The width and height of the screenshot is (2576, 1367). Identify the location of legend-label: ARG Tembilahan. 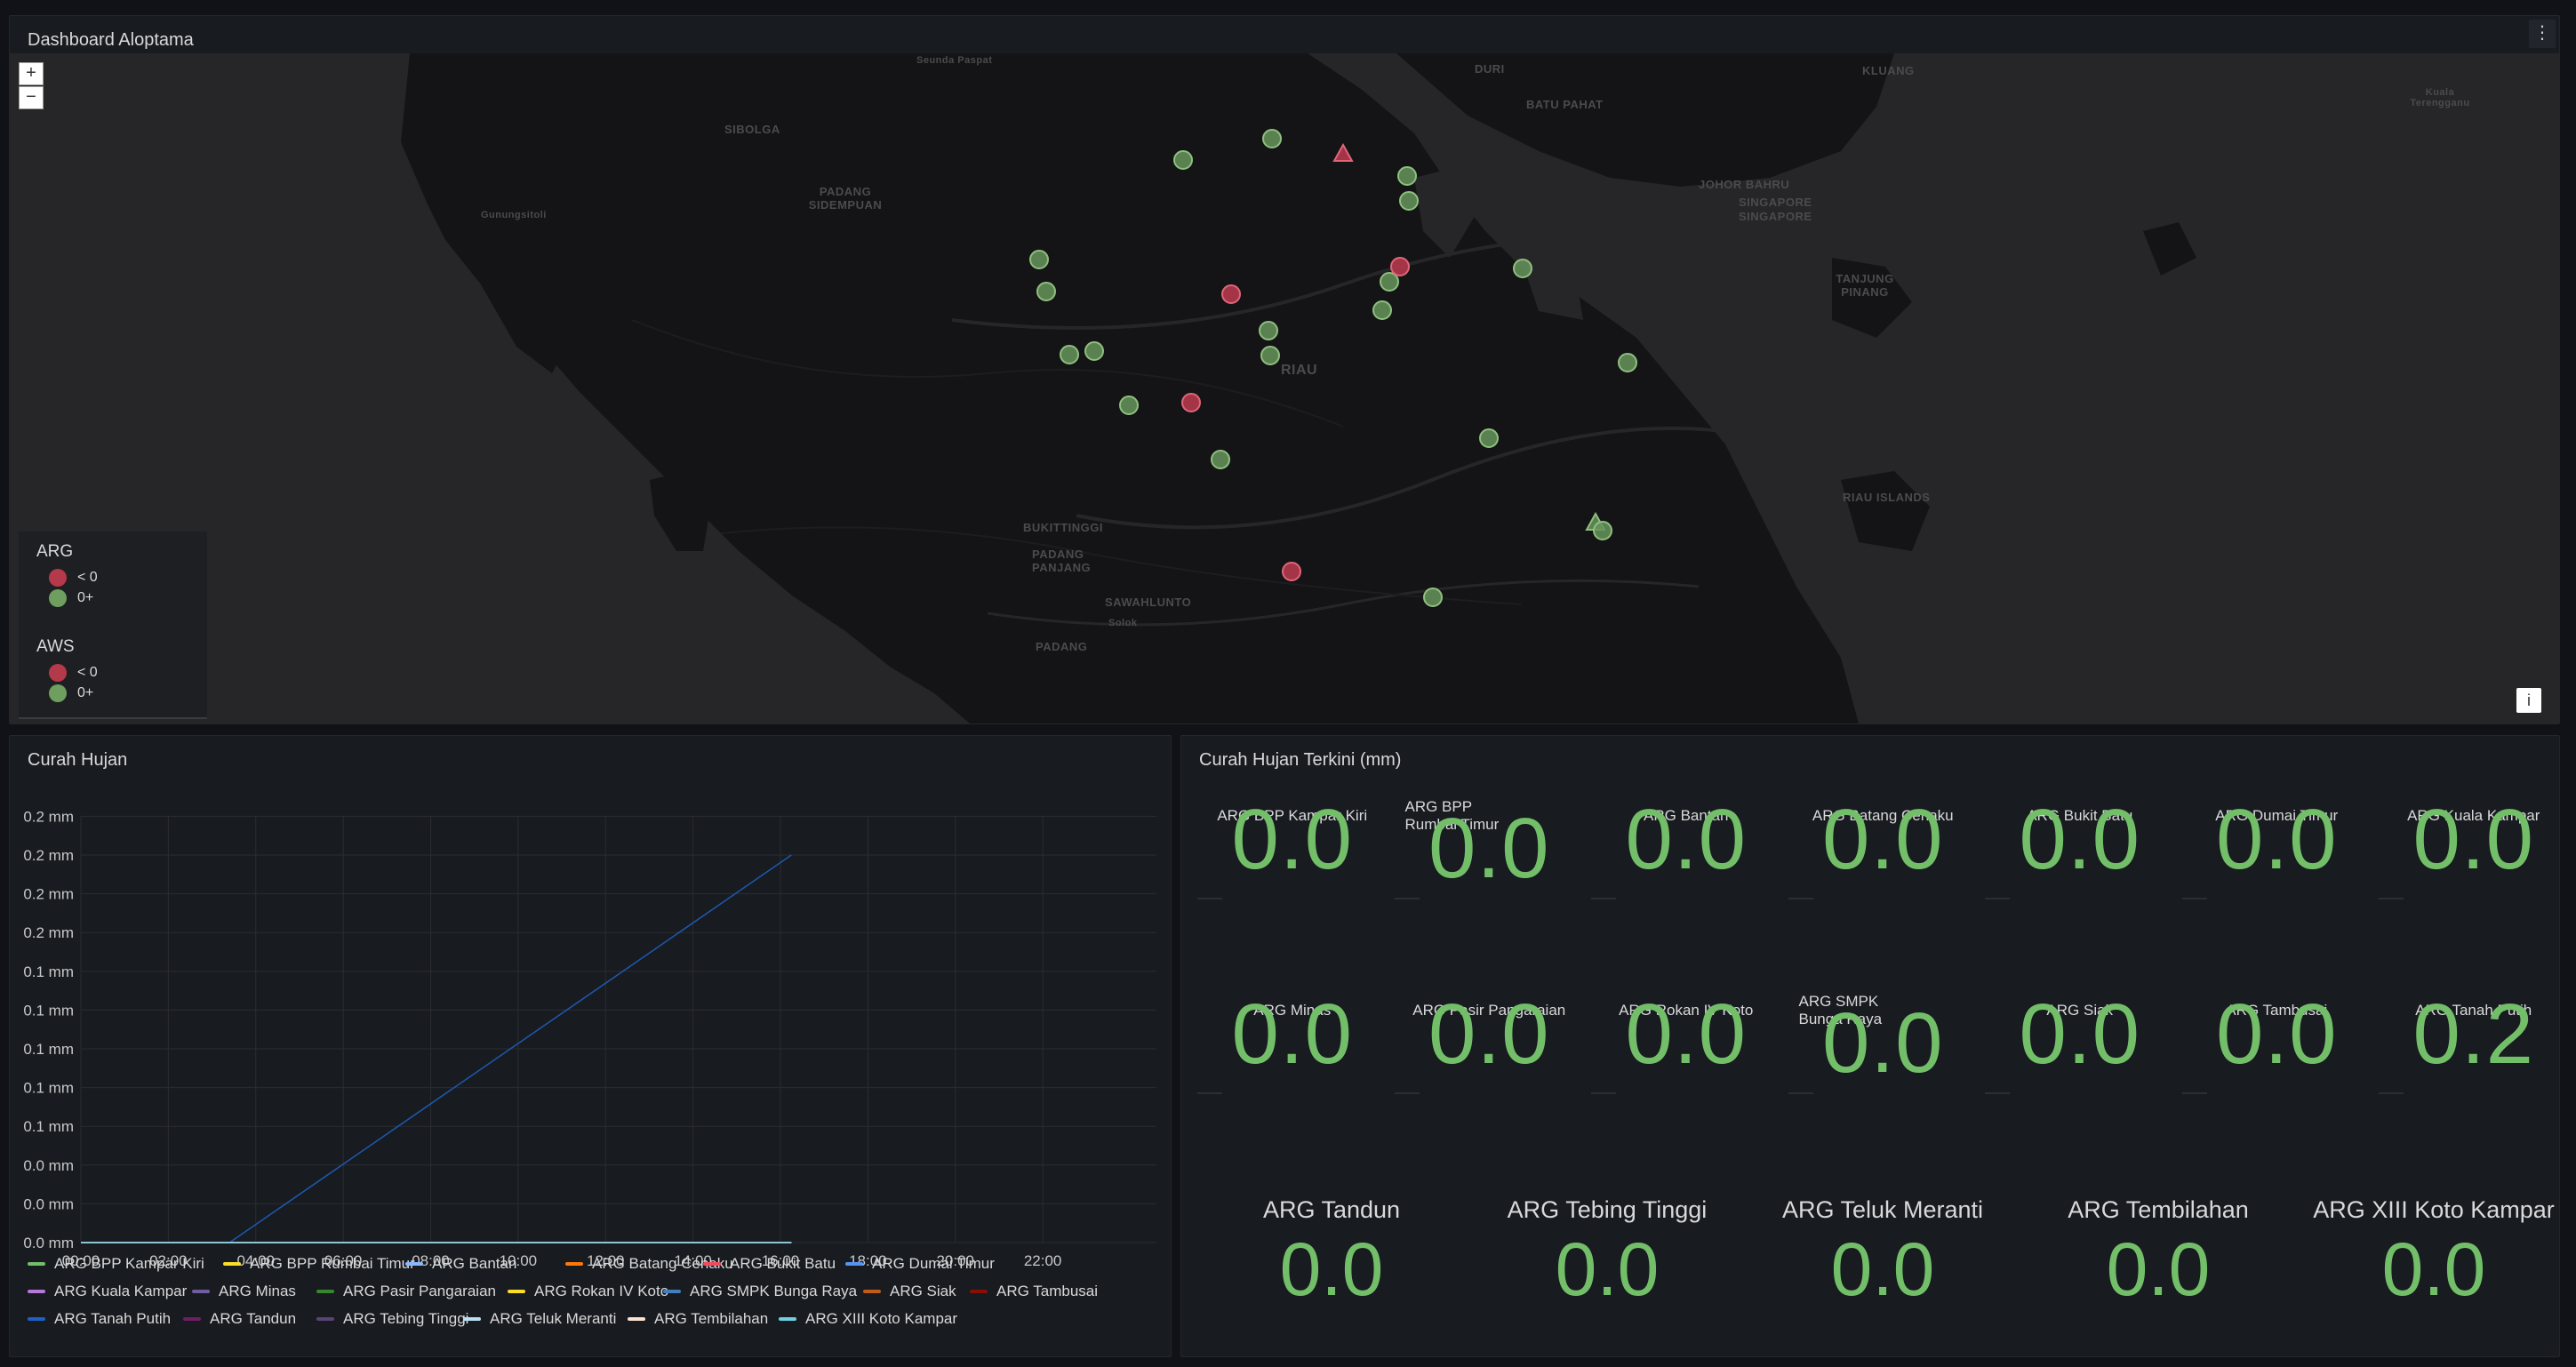
(711, 1318).